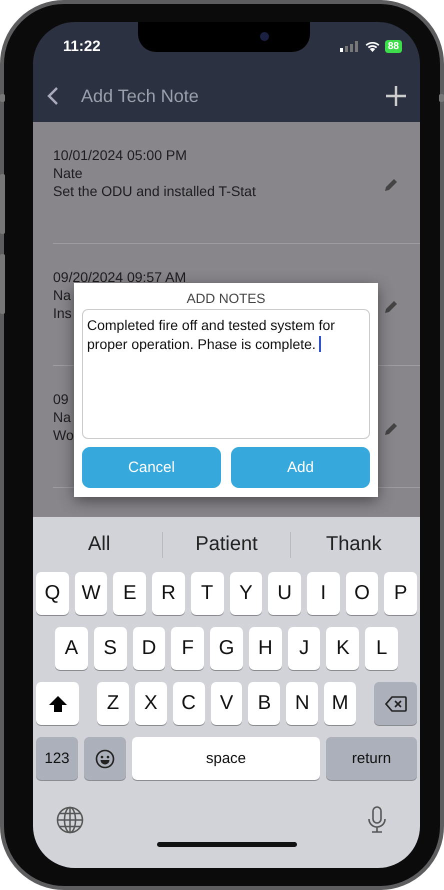 Image resolution: width=444 pixels, height=890 pixels. Describe the element at coordinates (377, 820) in the screenshot. I see `microphone-icon` at that location.